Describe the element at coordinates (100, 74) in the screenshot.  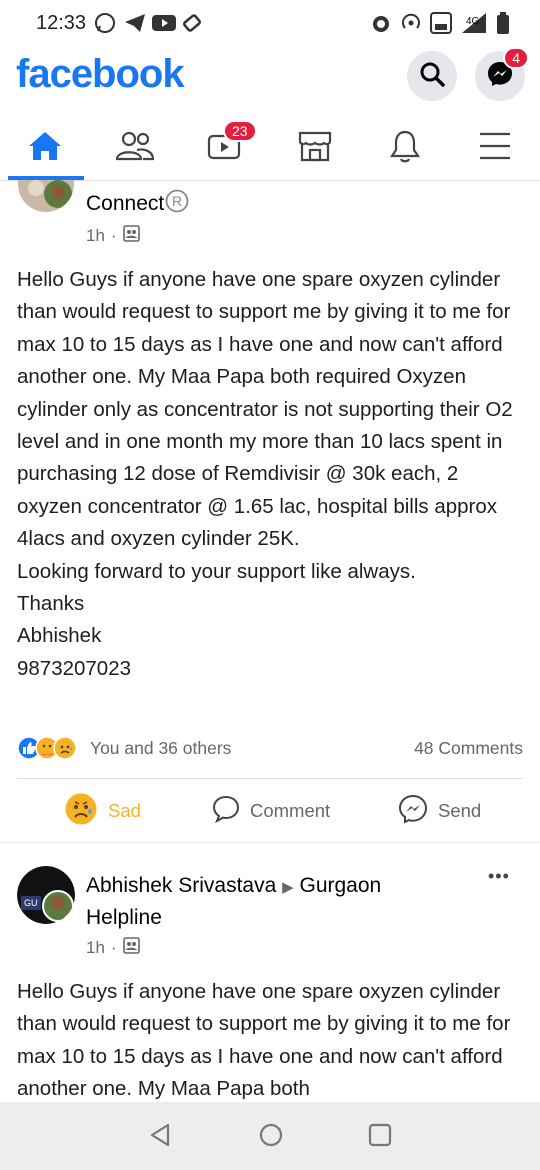
I see `facebook-logo: facebook` at that location.